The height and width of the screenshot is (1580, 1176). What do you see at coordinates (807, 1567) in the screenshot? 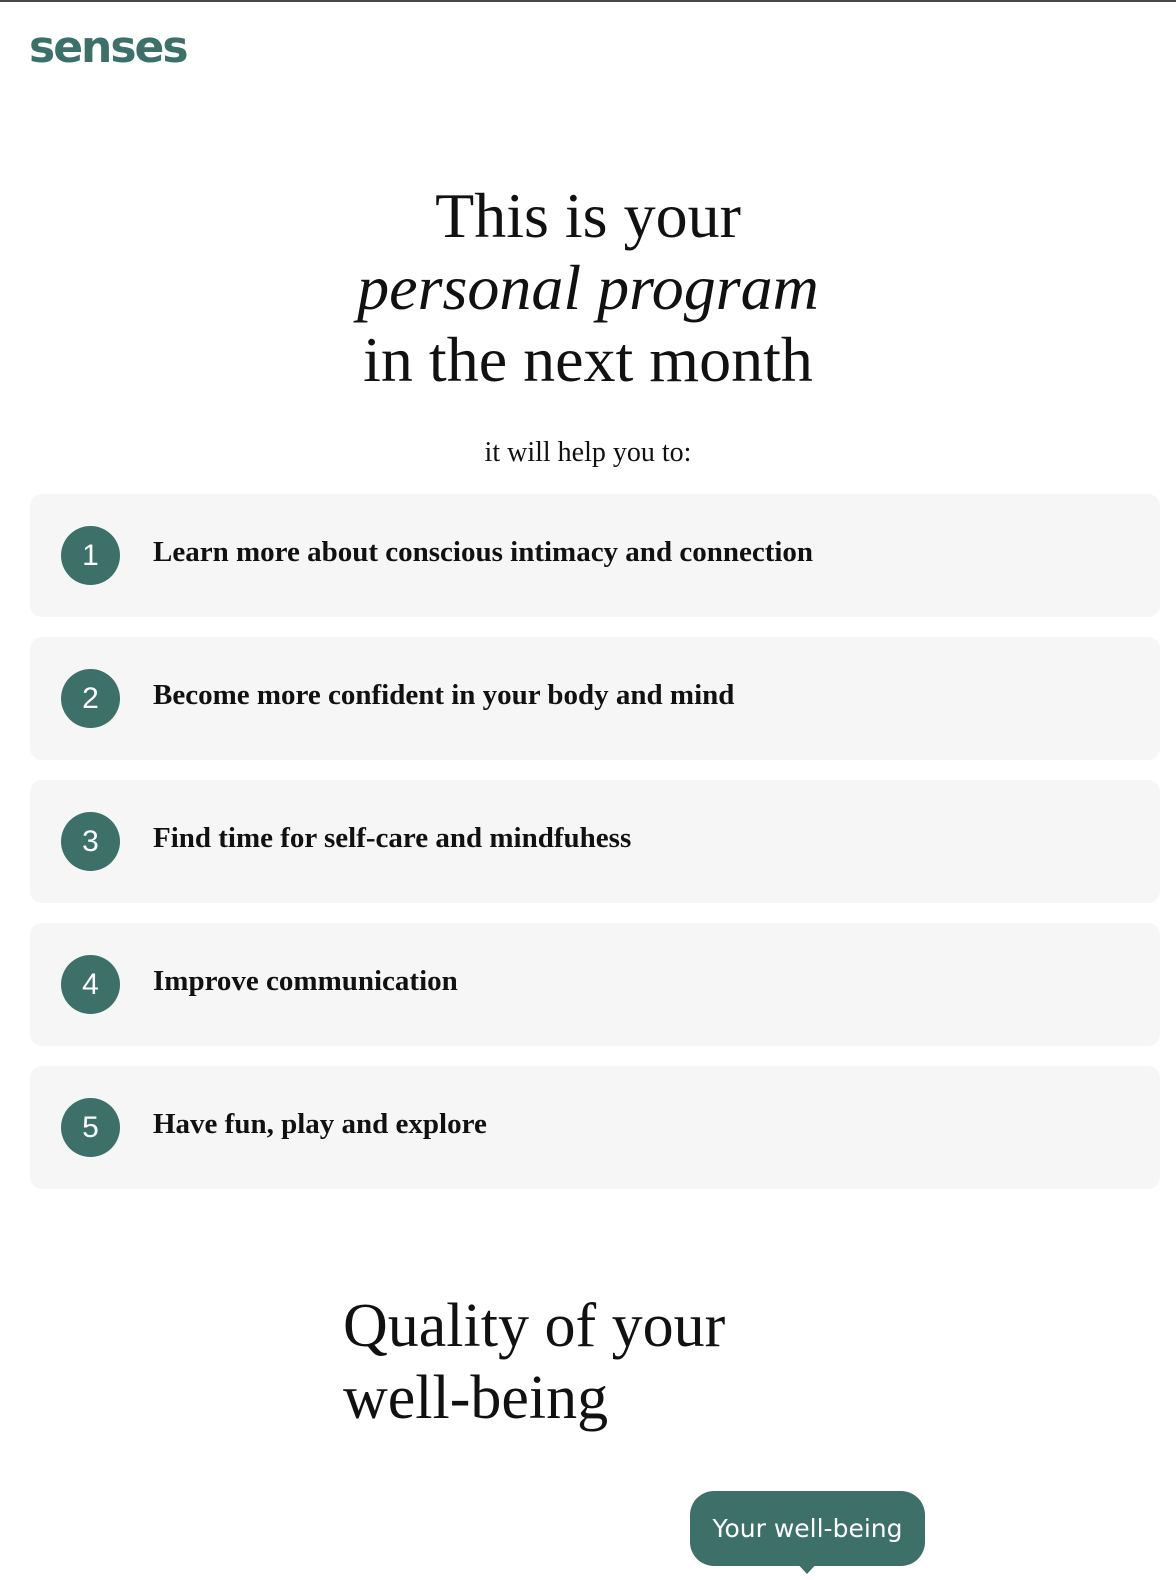
I see `tooltip-arrow` at bounding box center [807, 1567].